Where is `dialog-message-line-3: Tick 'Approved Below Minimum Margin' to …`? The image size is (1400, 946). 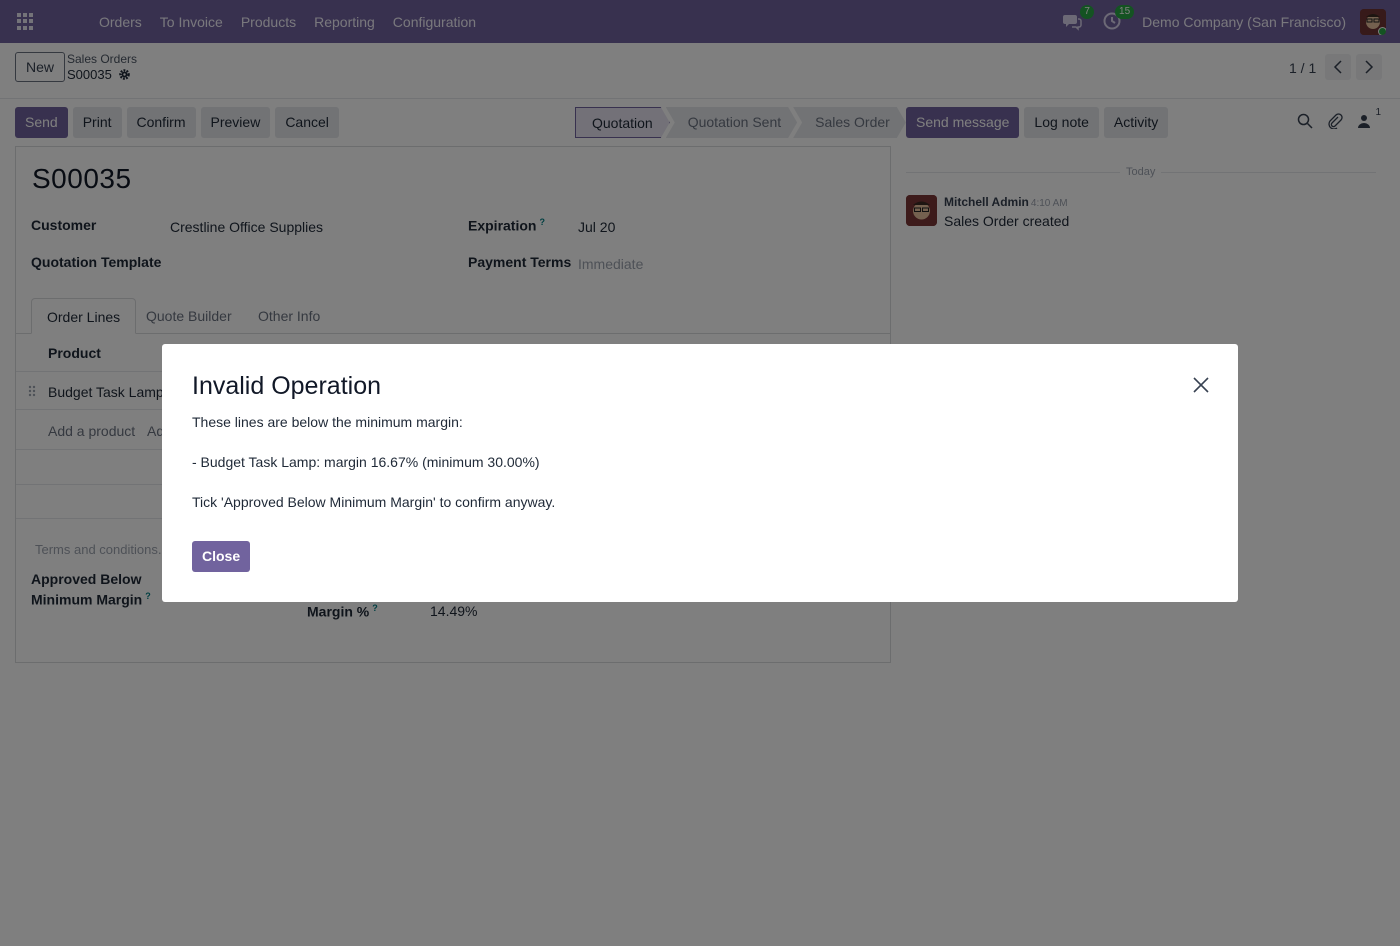 dialog-message-line-3: Tick 'Approved Below Minimum Margin' to … is located at coordinates (374, 502).